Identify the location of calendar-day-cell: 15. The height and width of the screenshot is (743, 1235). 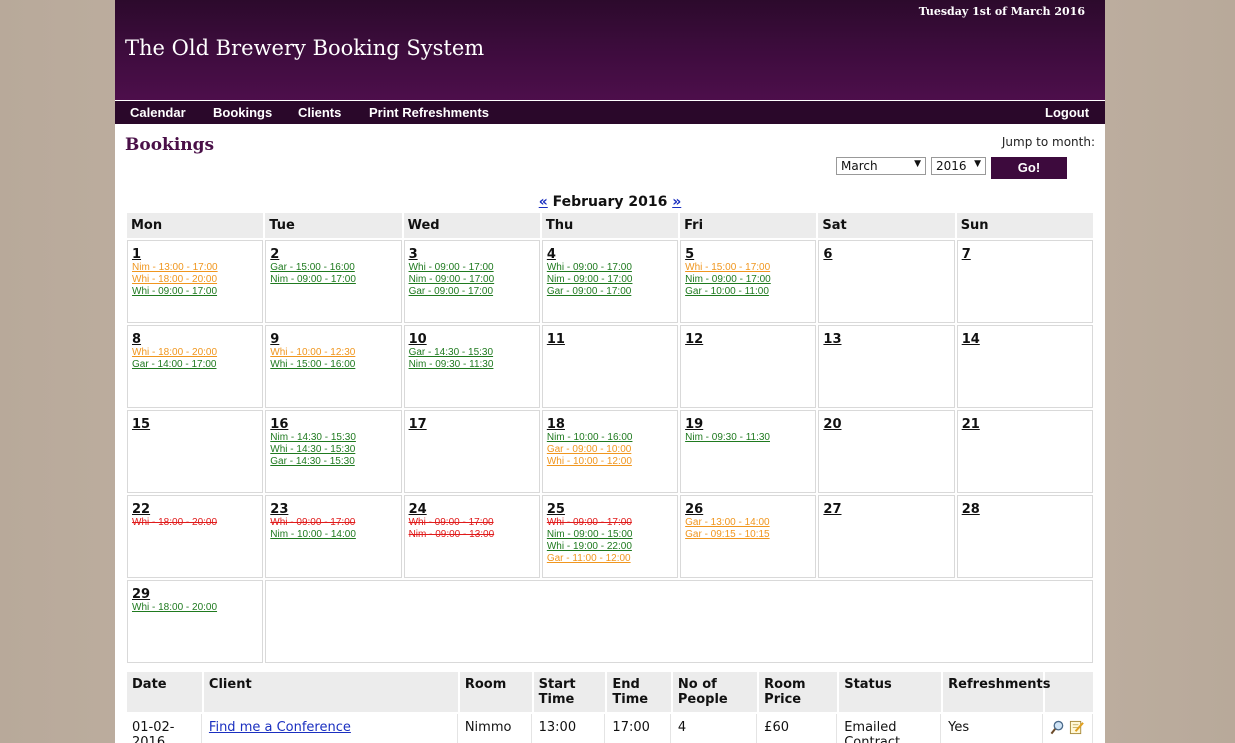
(195, 451).